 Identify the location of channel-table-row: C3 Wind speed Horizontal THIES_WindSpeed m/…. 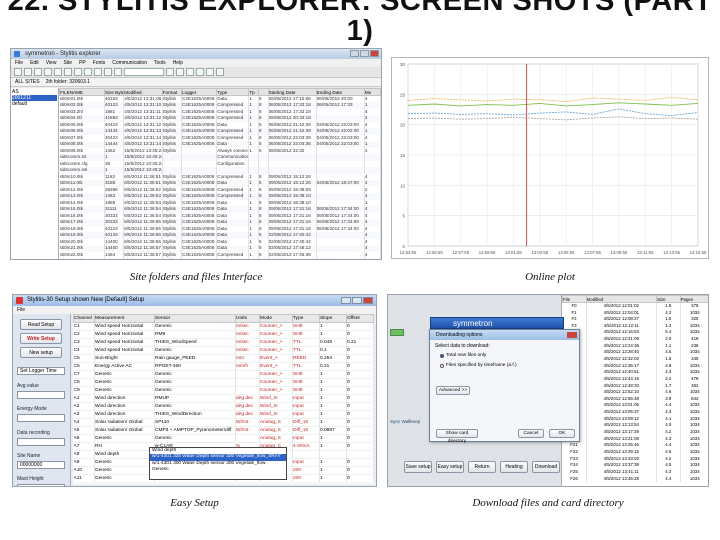
(223, 342).